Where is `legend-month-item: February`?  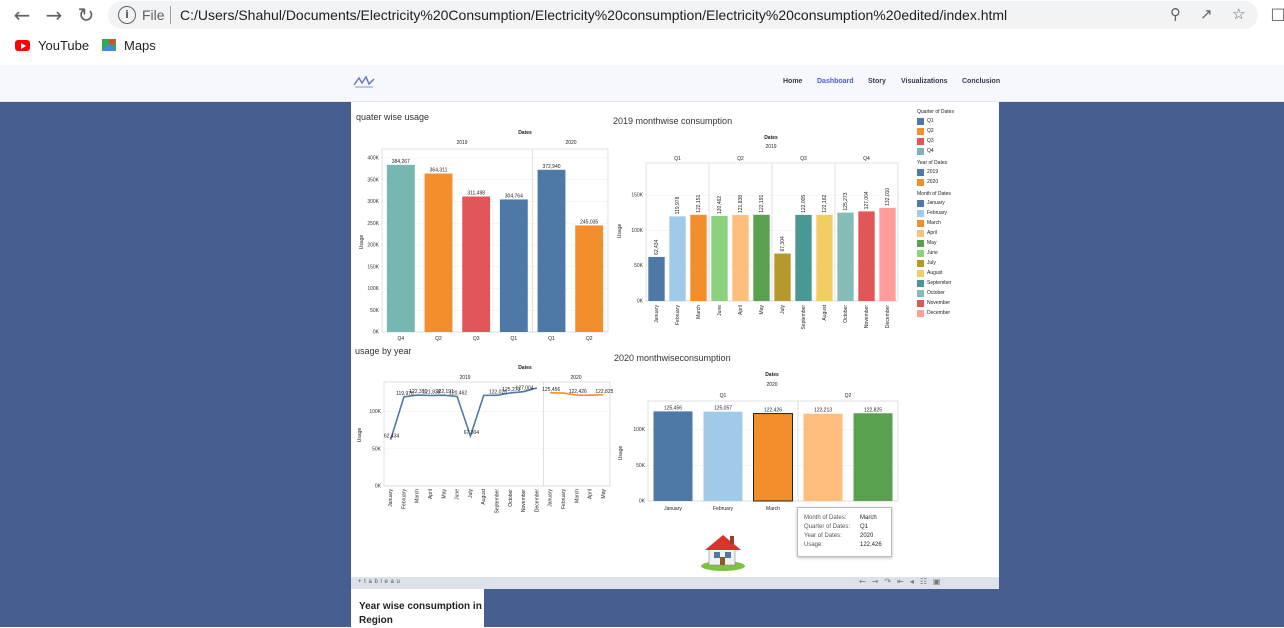 legend-month-item: February is located at coordinates (957, 213).